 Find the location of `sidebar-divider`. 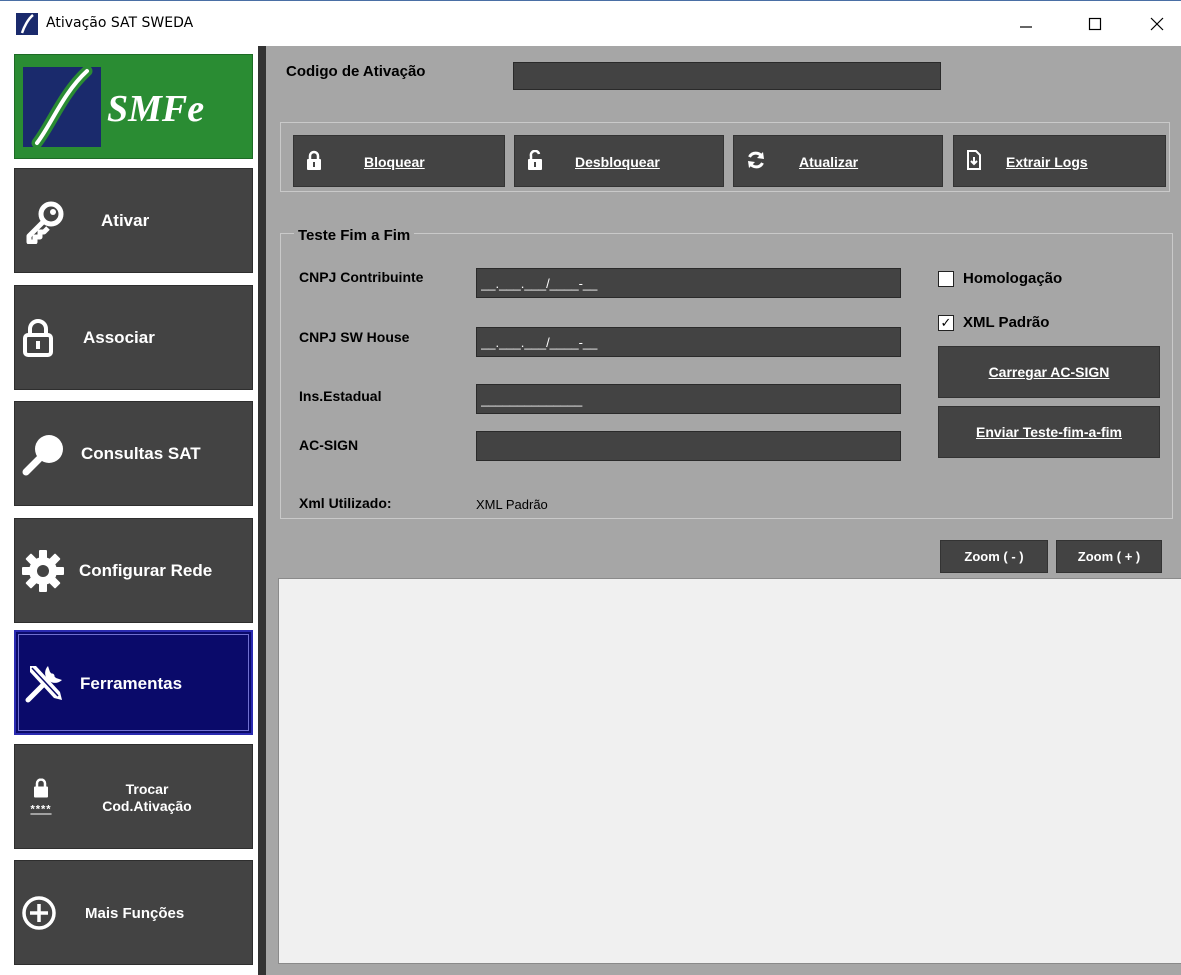

sidebar-divider is located at coordinates (262, 510).